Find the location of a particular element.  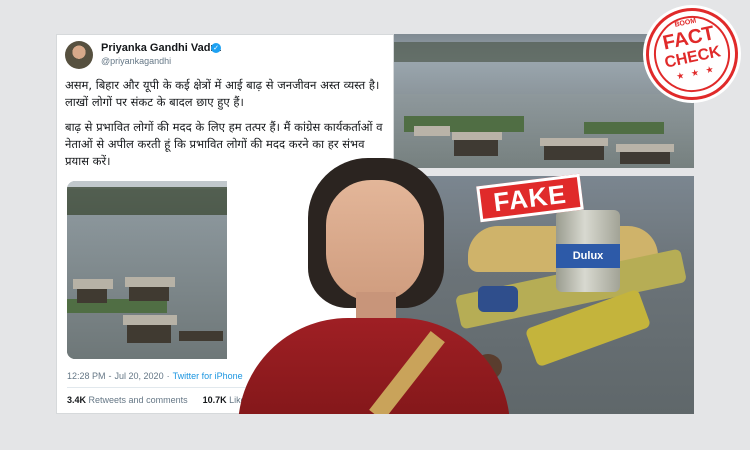

tweet-timestamp: 12:28 PM - Jul 20, 2020 · Twitter for iPhone is located at coordinates (155, 376).